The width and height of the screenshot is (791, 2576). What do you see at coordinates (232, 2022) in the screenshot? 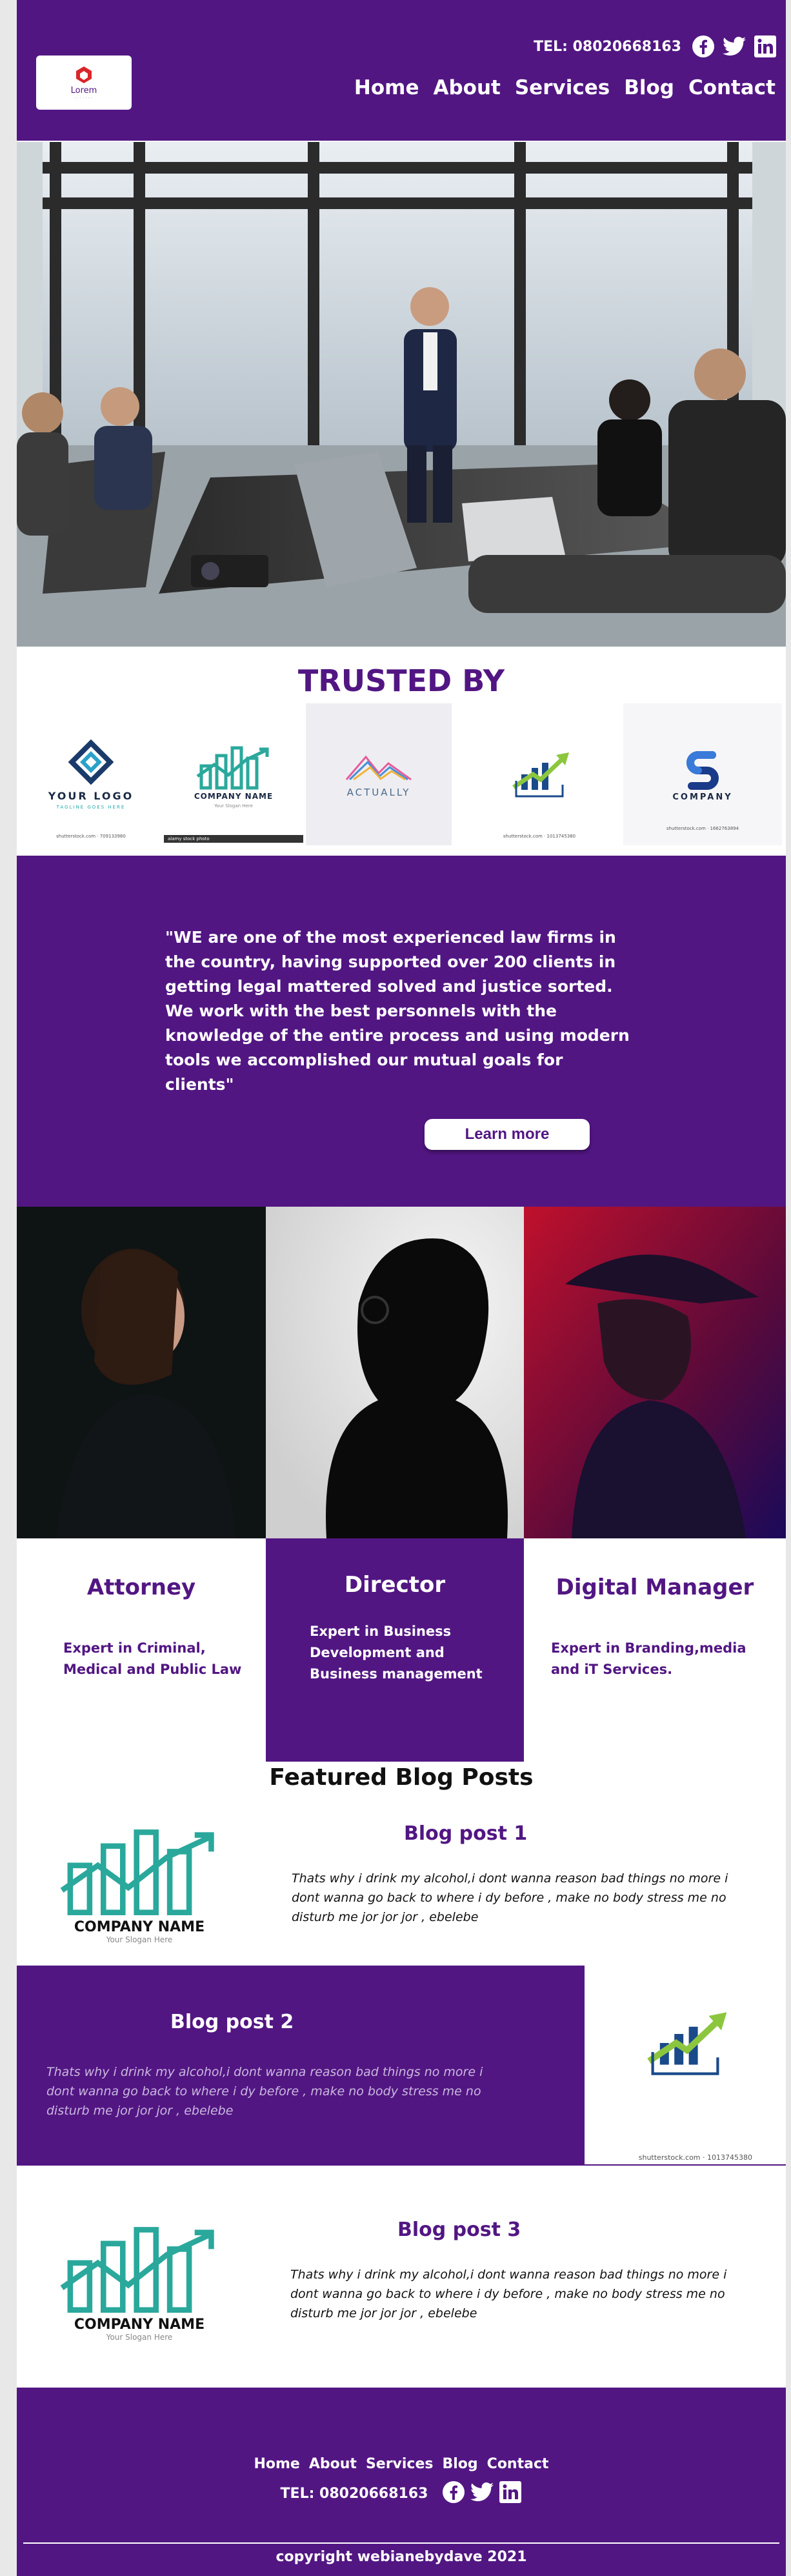
I see `blog-post-title: Blog post 2` at bounding box center [232, 2022].